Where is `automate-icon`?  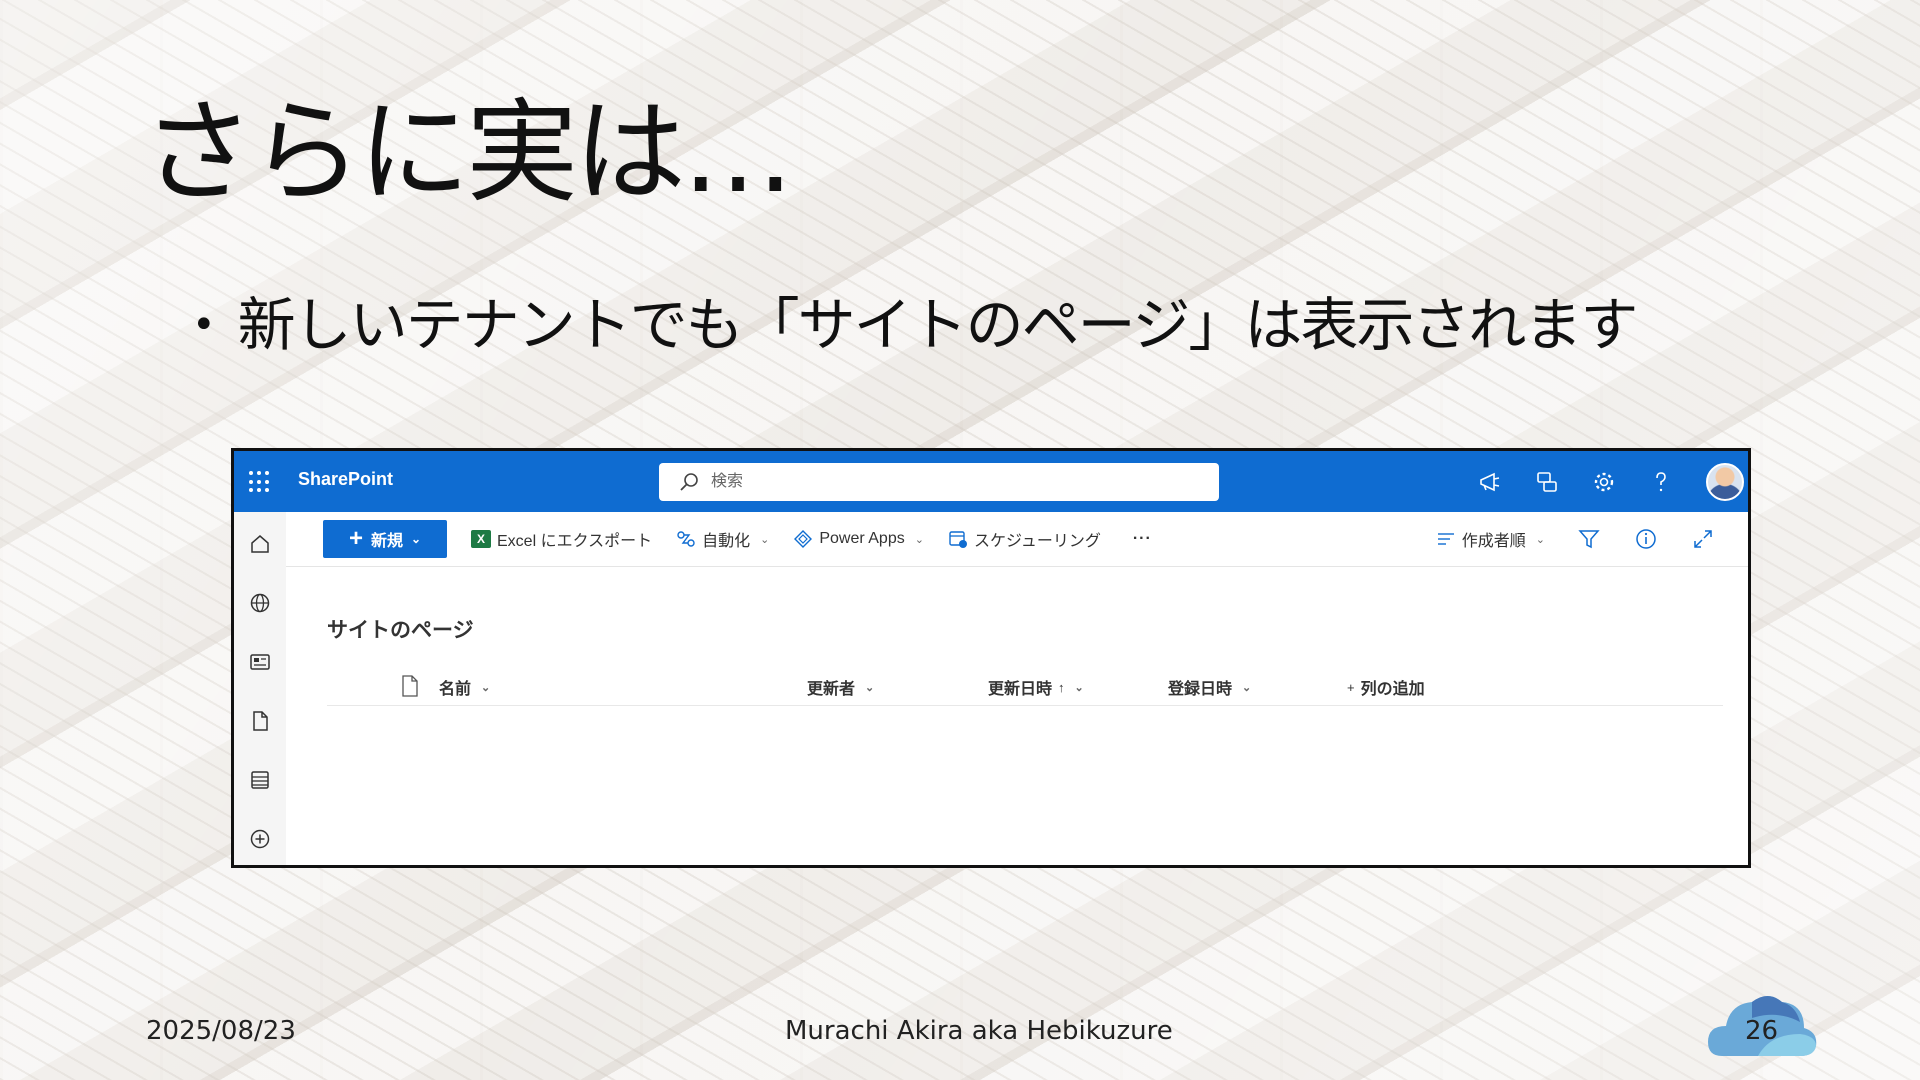
automate-icon is located at coordinates (686, 539).